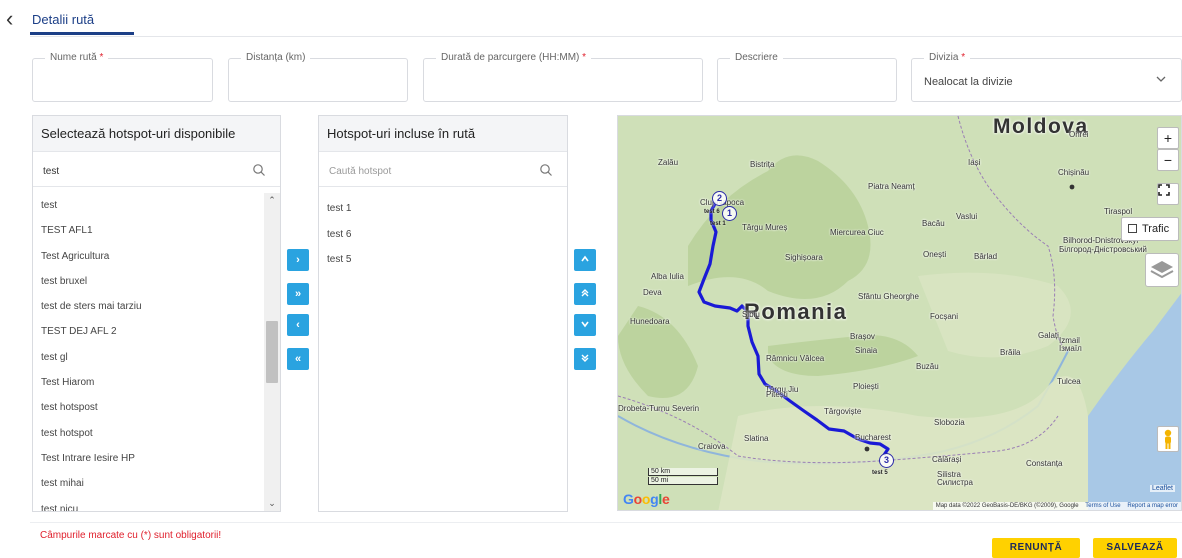  Describe the element at coordinates (148, 483) in the screenshot. I see `list-item: test mihai` at that location.